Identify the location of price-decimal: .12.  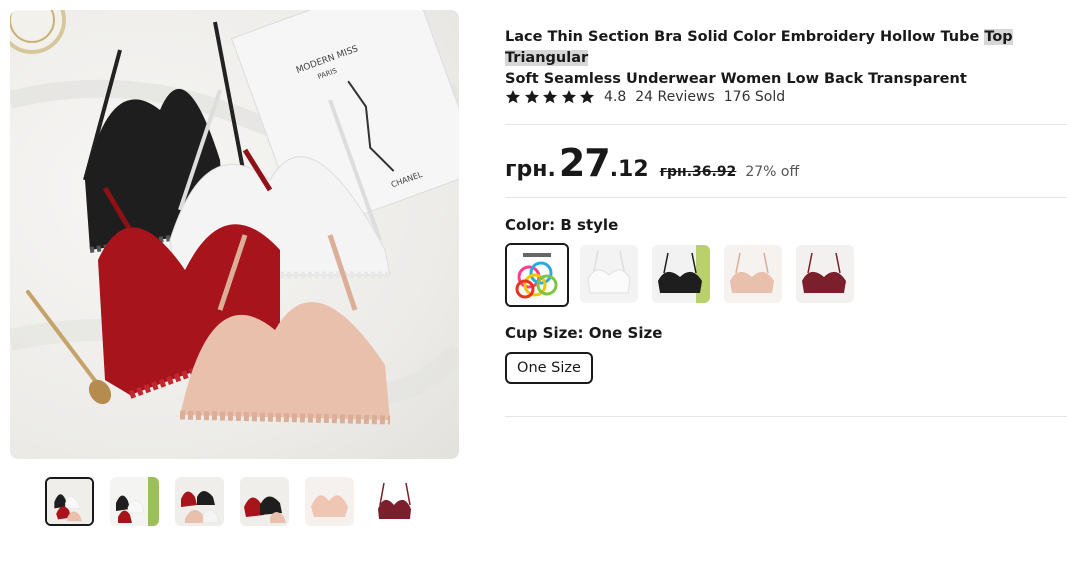
(629, 169).